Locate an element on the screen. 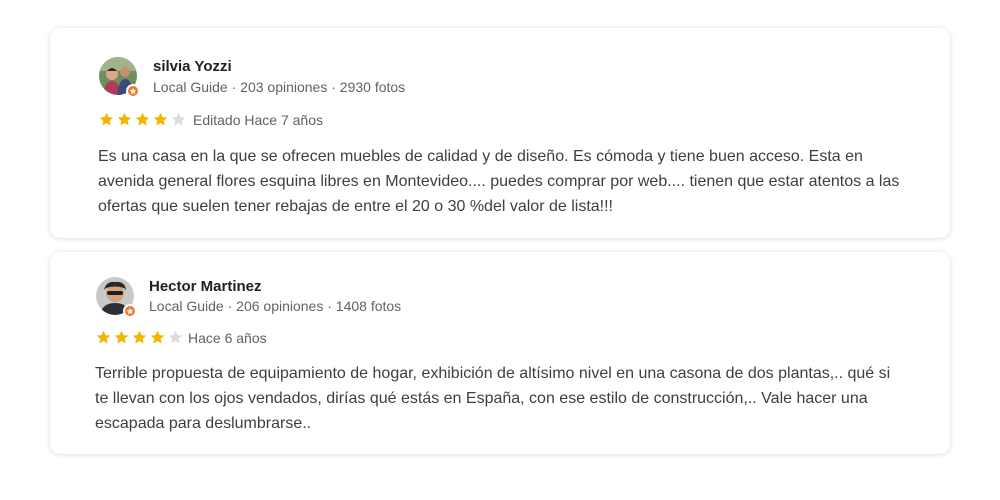 The image size is (1000, 500). review-author-name: silvia Yozzi is located at coordinates (192, 66).